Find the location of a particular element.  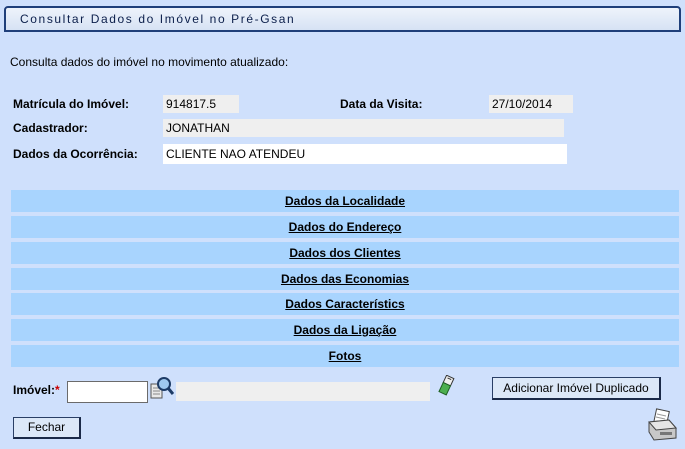

ocorrencia-label: Dados da Ocorrência: is located at coordinates (75, 154).